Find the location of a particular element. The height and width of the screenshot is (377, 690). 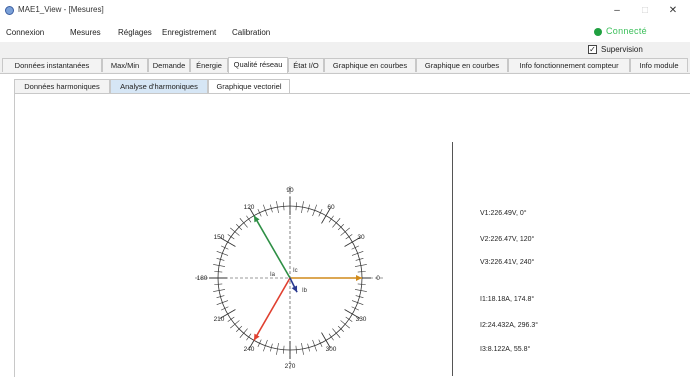

subtab-analyse-harmoniques: Analyse d'harmoniques is located at coordinates (159, 86).